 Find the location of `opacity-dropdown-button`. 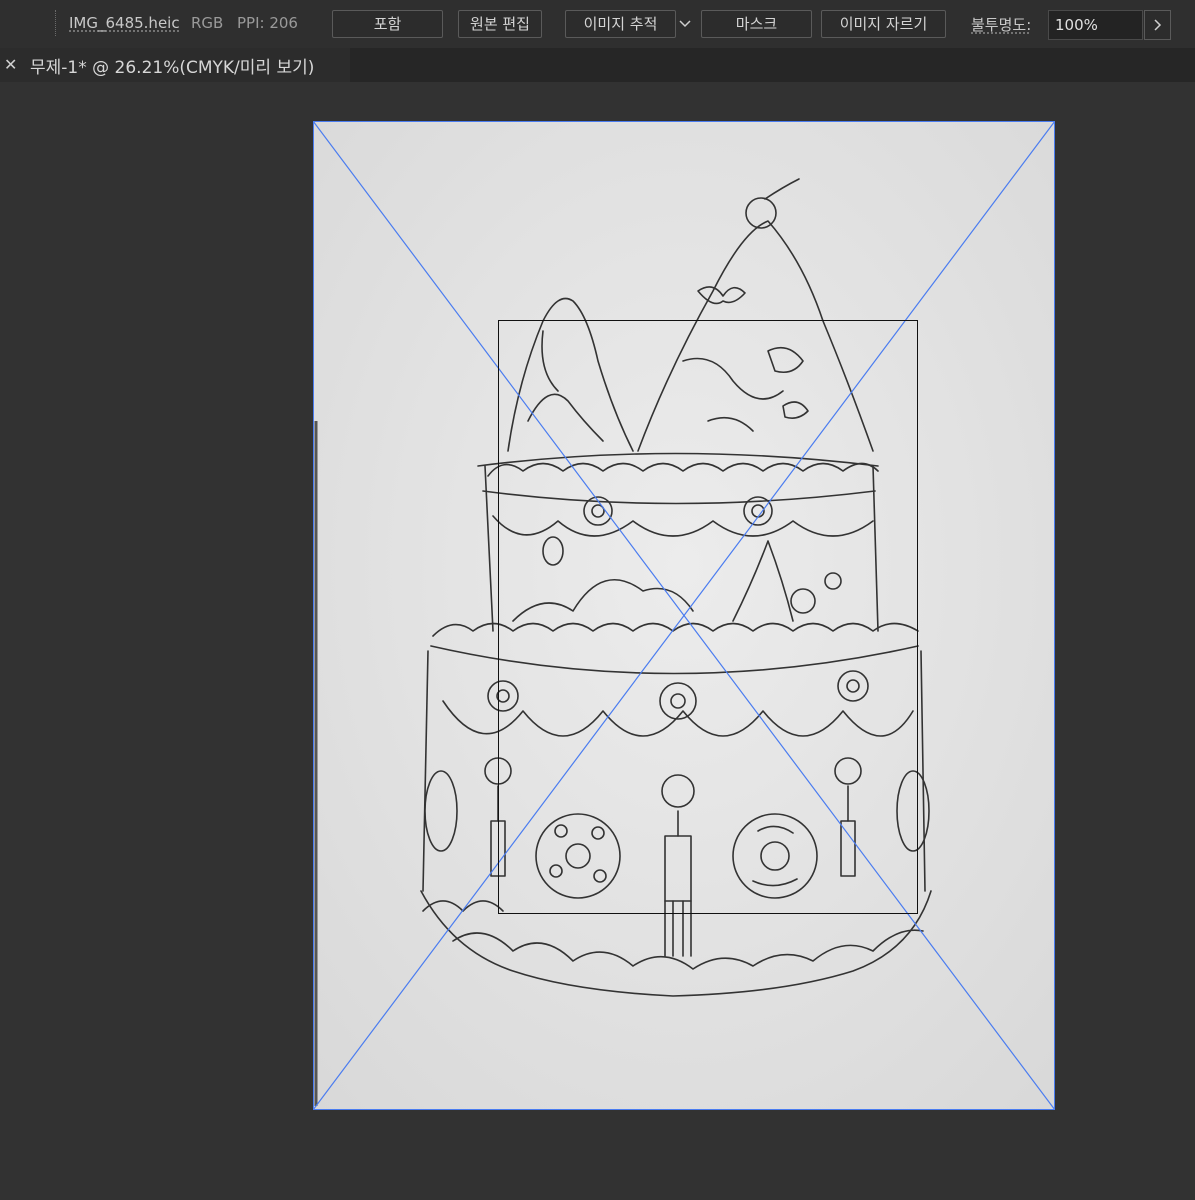

opacity-dropdown-button is located at coordinates (1157, 25).